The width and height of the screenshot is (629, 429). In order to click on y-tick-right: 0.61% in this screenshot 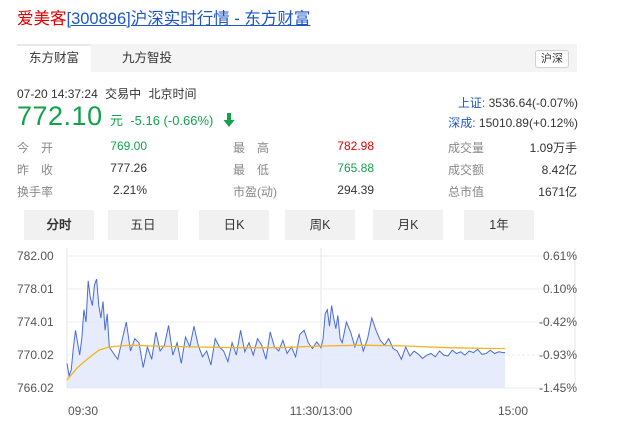, I will do `click(560, 256)`.